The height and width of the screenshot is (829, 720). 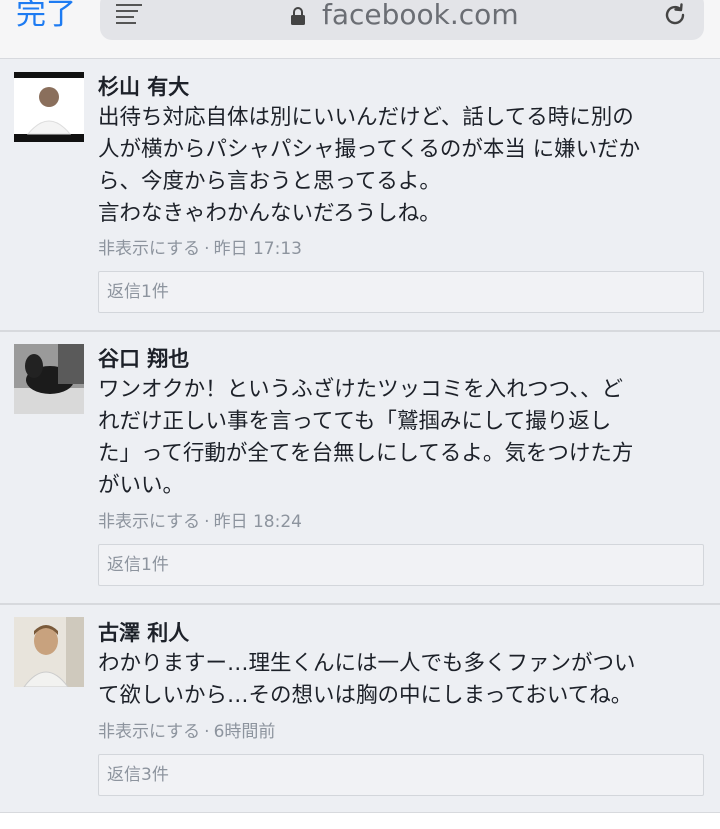 What do you see at coordinates (138, 775) in the screenshot?
I see `replies-count: 返信3件` at bounding box center [138, 775].